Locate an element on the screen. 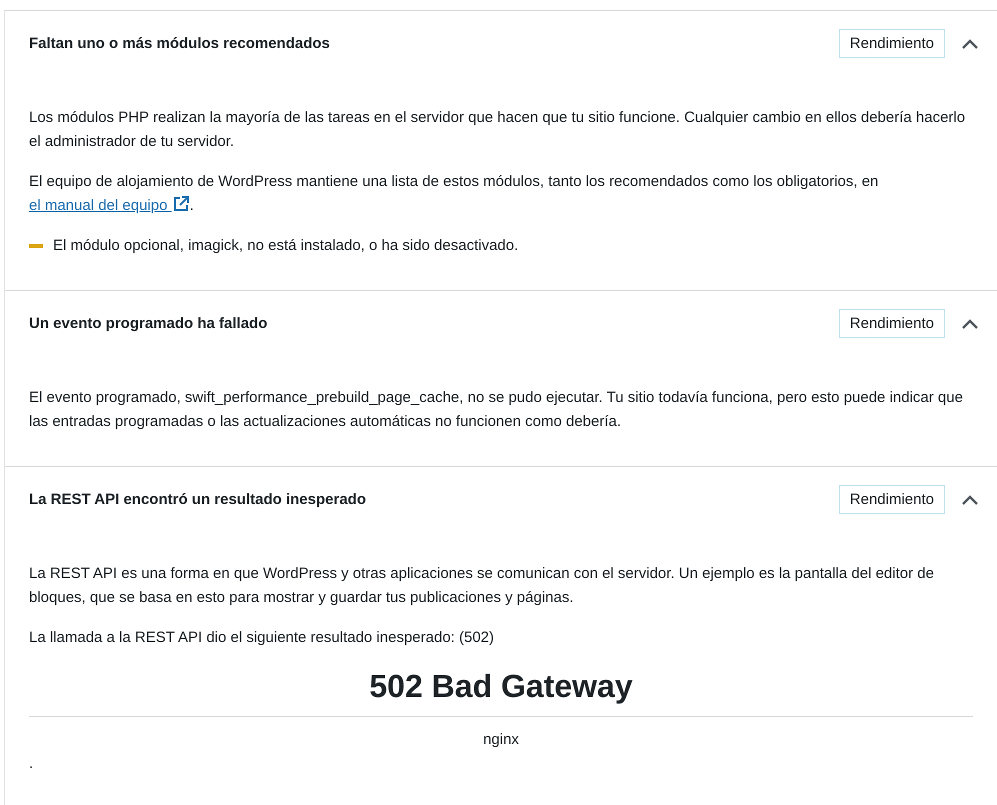 The height and width of the screenshot is (805, 997). paragraph: Los módulos PHP realizan la mayoría de las tareas en el servidor que hacen que tu sitio funcione. Cualquier cambio en ellos debería hacerlo el administrador de tu servidor. is located at coordinates (497, 130).